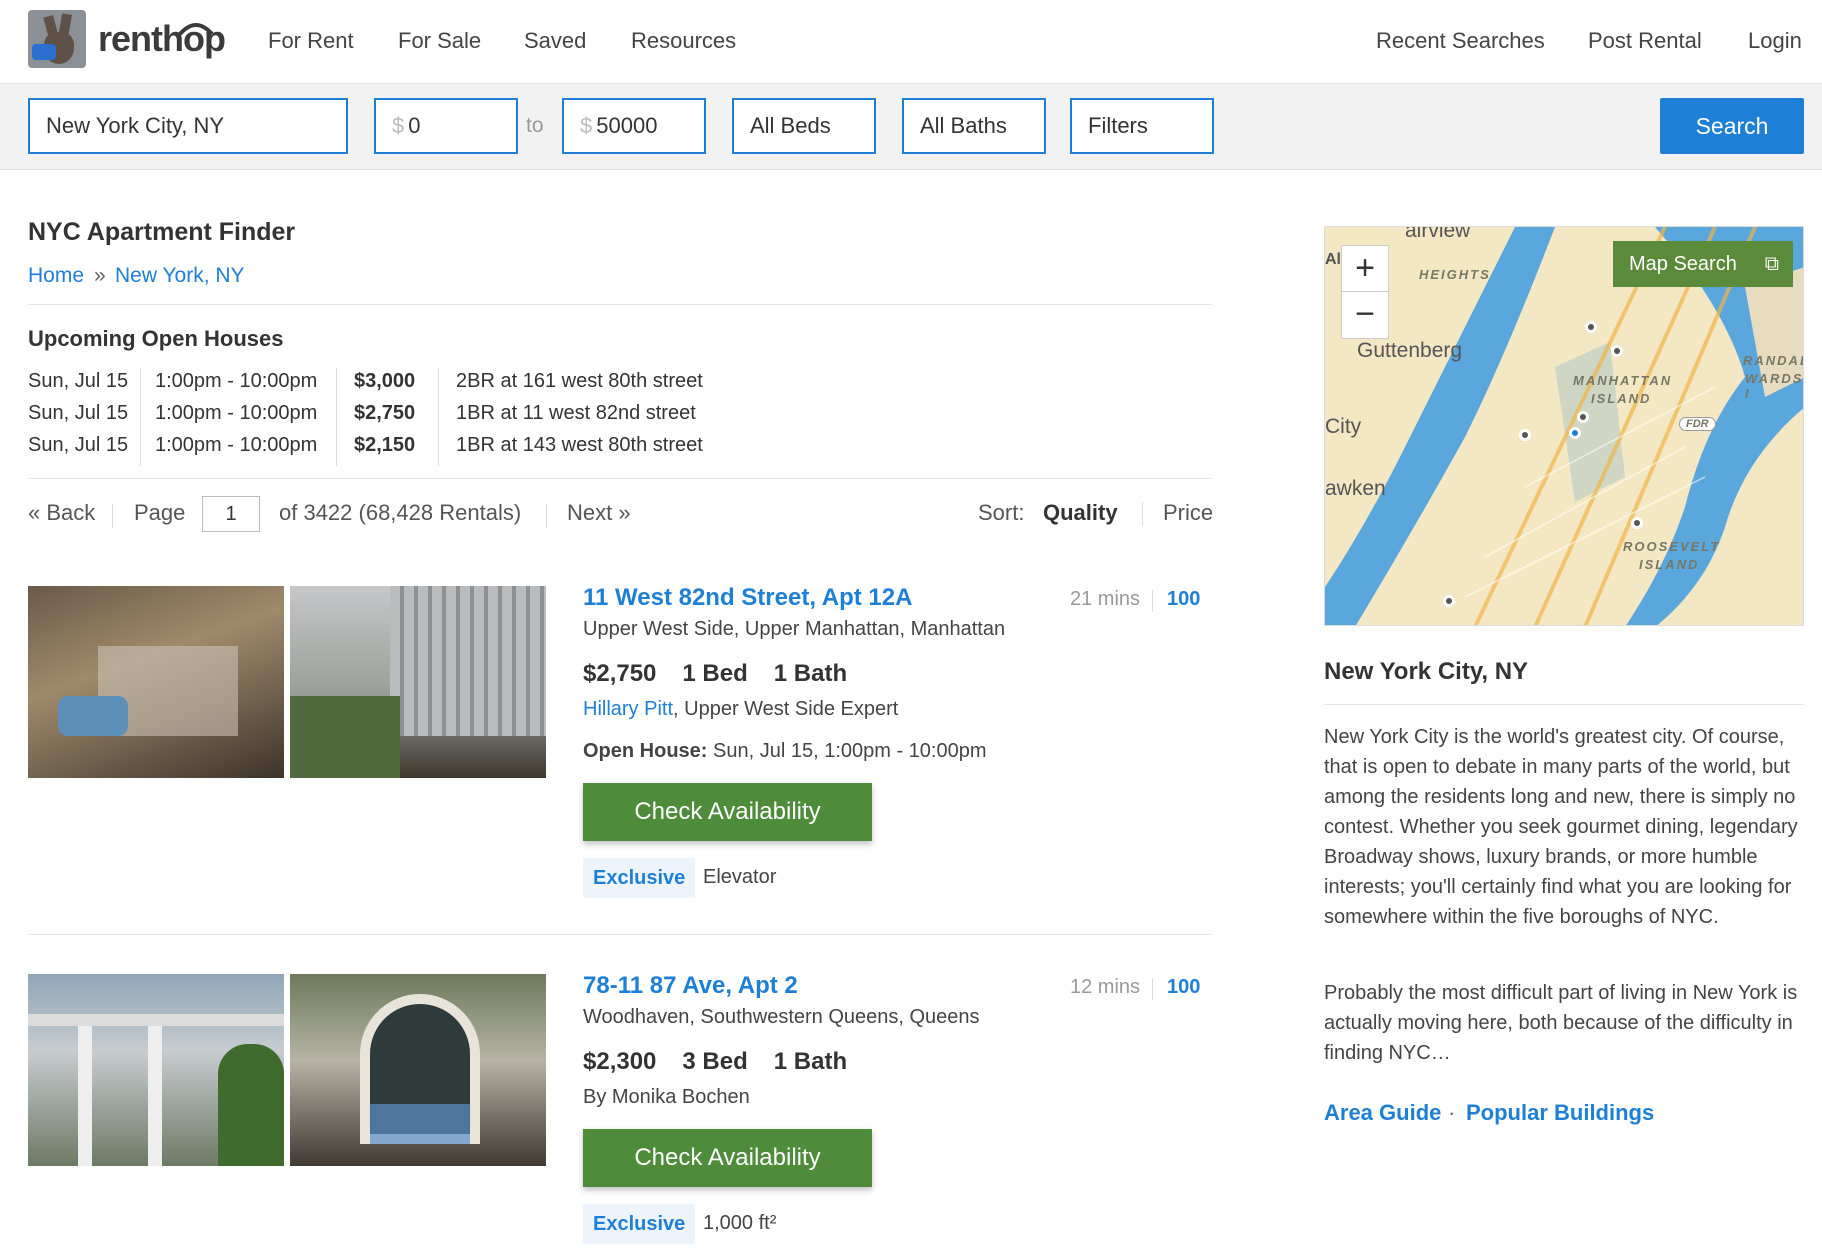 The image size is (1822, 1252). I want to click on logo-donkey-icon, so click(57, 39).